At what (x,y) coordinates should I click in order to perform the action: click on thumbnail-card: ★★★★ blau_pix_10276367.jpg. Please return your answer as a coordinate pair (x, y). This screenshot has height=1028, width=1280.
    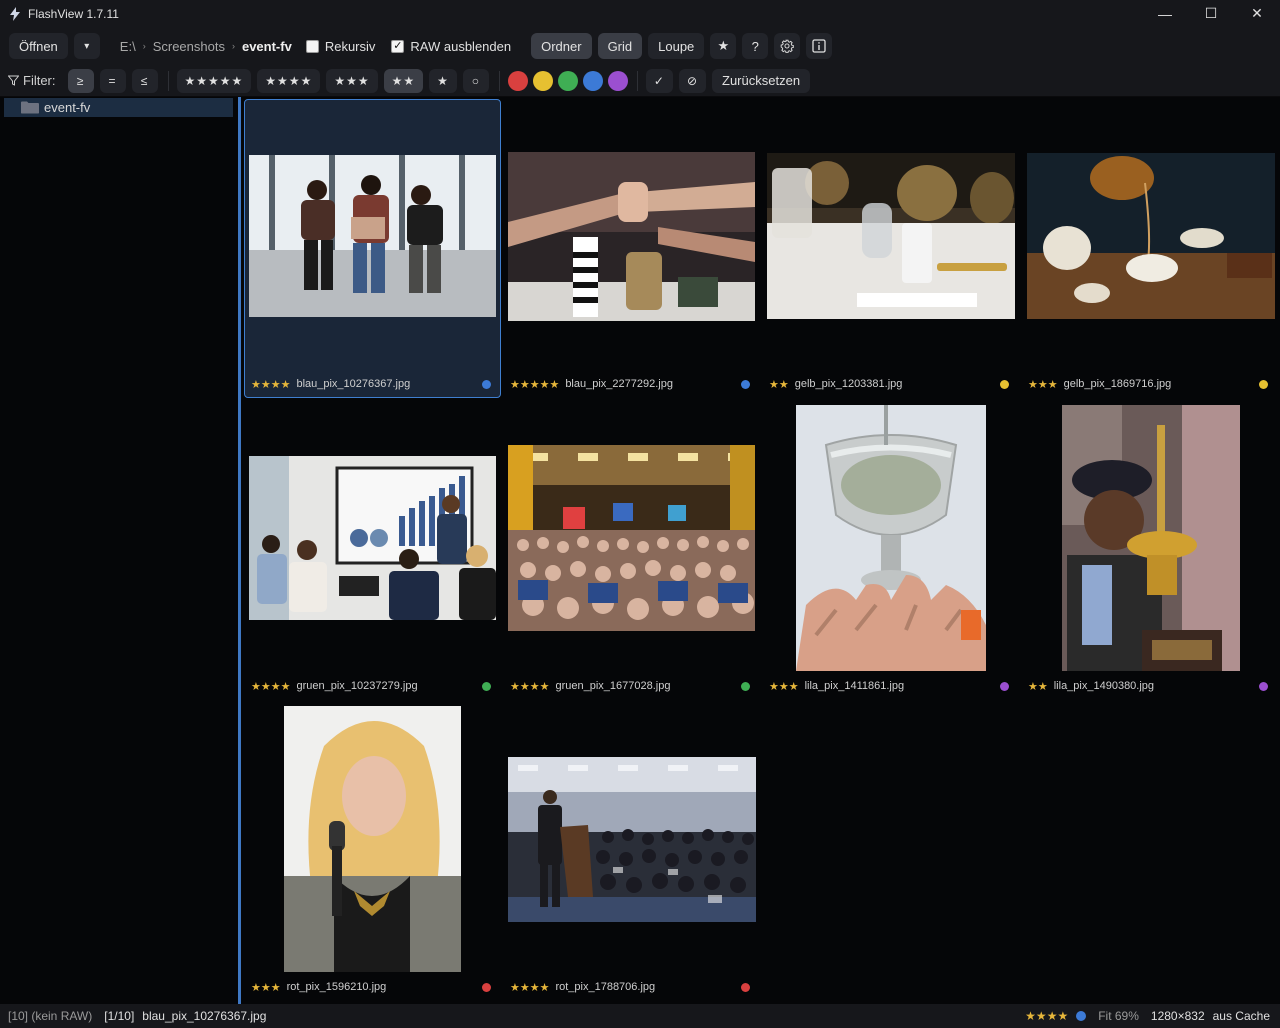
    Looking at the image, I should click on (371, 247).